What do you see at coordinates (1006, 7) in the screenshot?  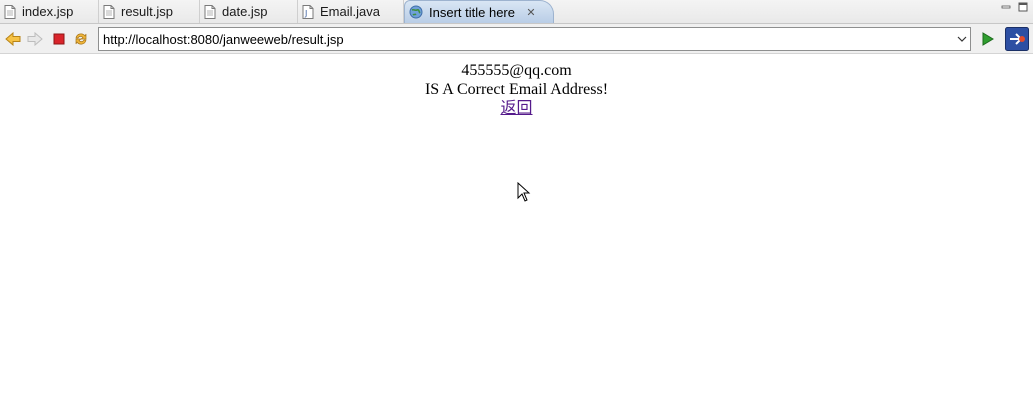 I see `minimize-icon` at bounding box center [1006, 7].